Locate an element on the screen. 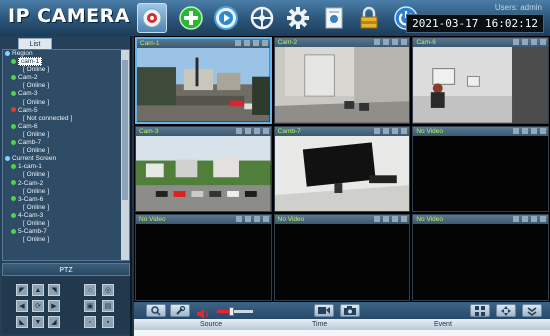 This screenshot has width=550, height=336. ptz-down-right-button: ◢ is located at coordinates (54, 322).